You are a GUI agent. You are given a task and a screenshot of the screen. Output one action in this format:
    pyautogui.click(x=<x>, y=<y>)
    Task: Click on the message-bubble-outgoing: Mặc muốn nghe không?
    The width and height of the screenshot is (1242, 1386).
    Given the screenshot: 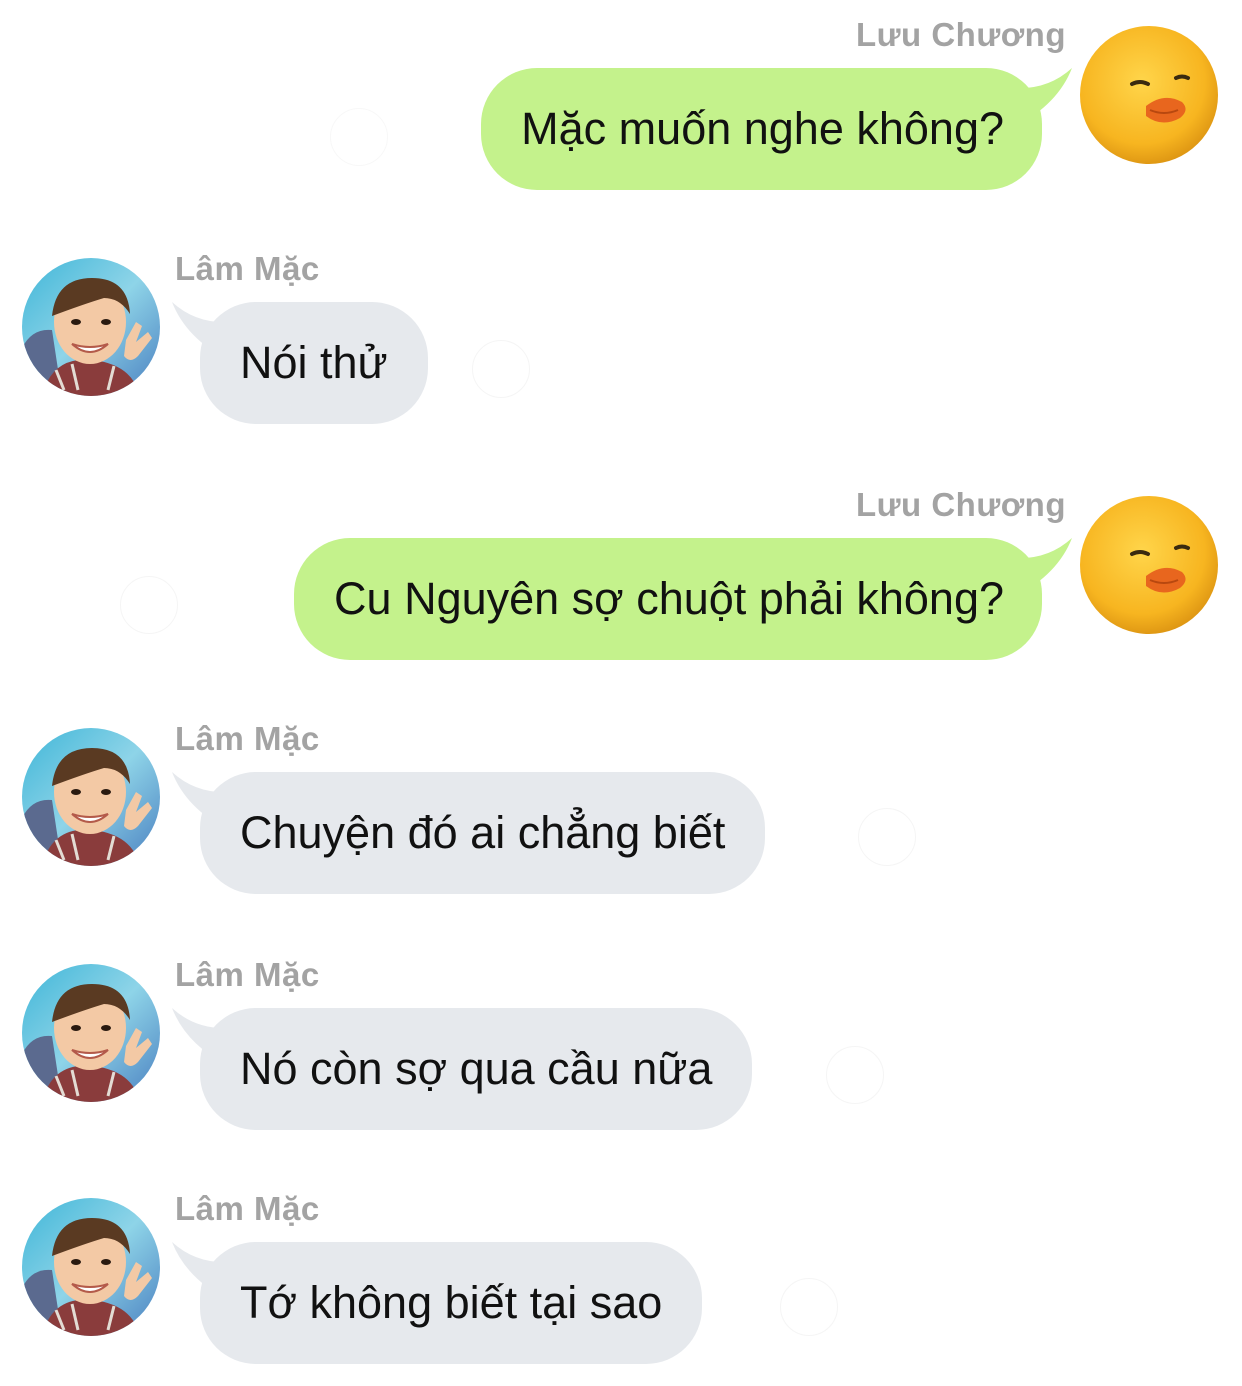 What is the action you would take?
    pyautogui.click(x=776, y=129)
    